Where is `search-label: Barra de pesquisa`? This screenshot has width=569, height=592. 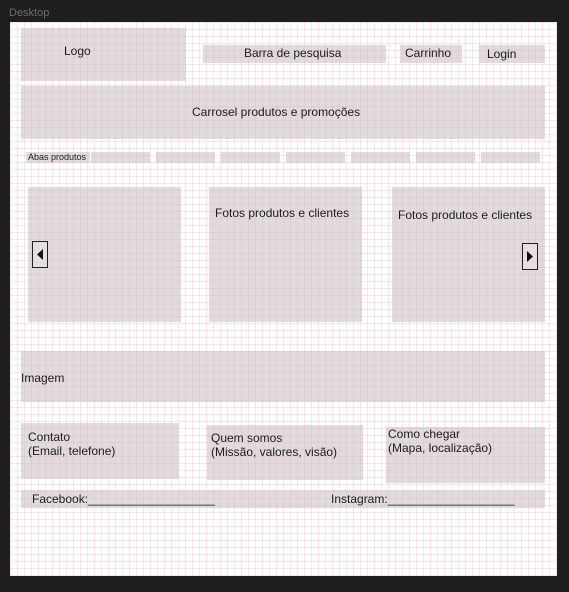 search-label: Barra de pesquisa is located at coordinates (293, 53).